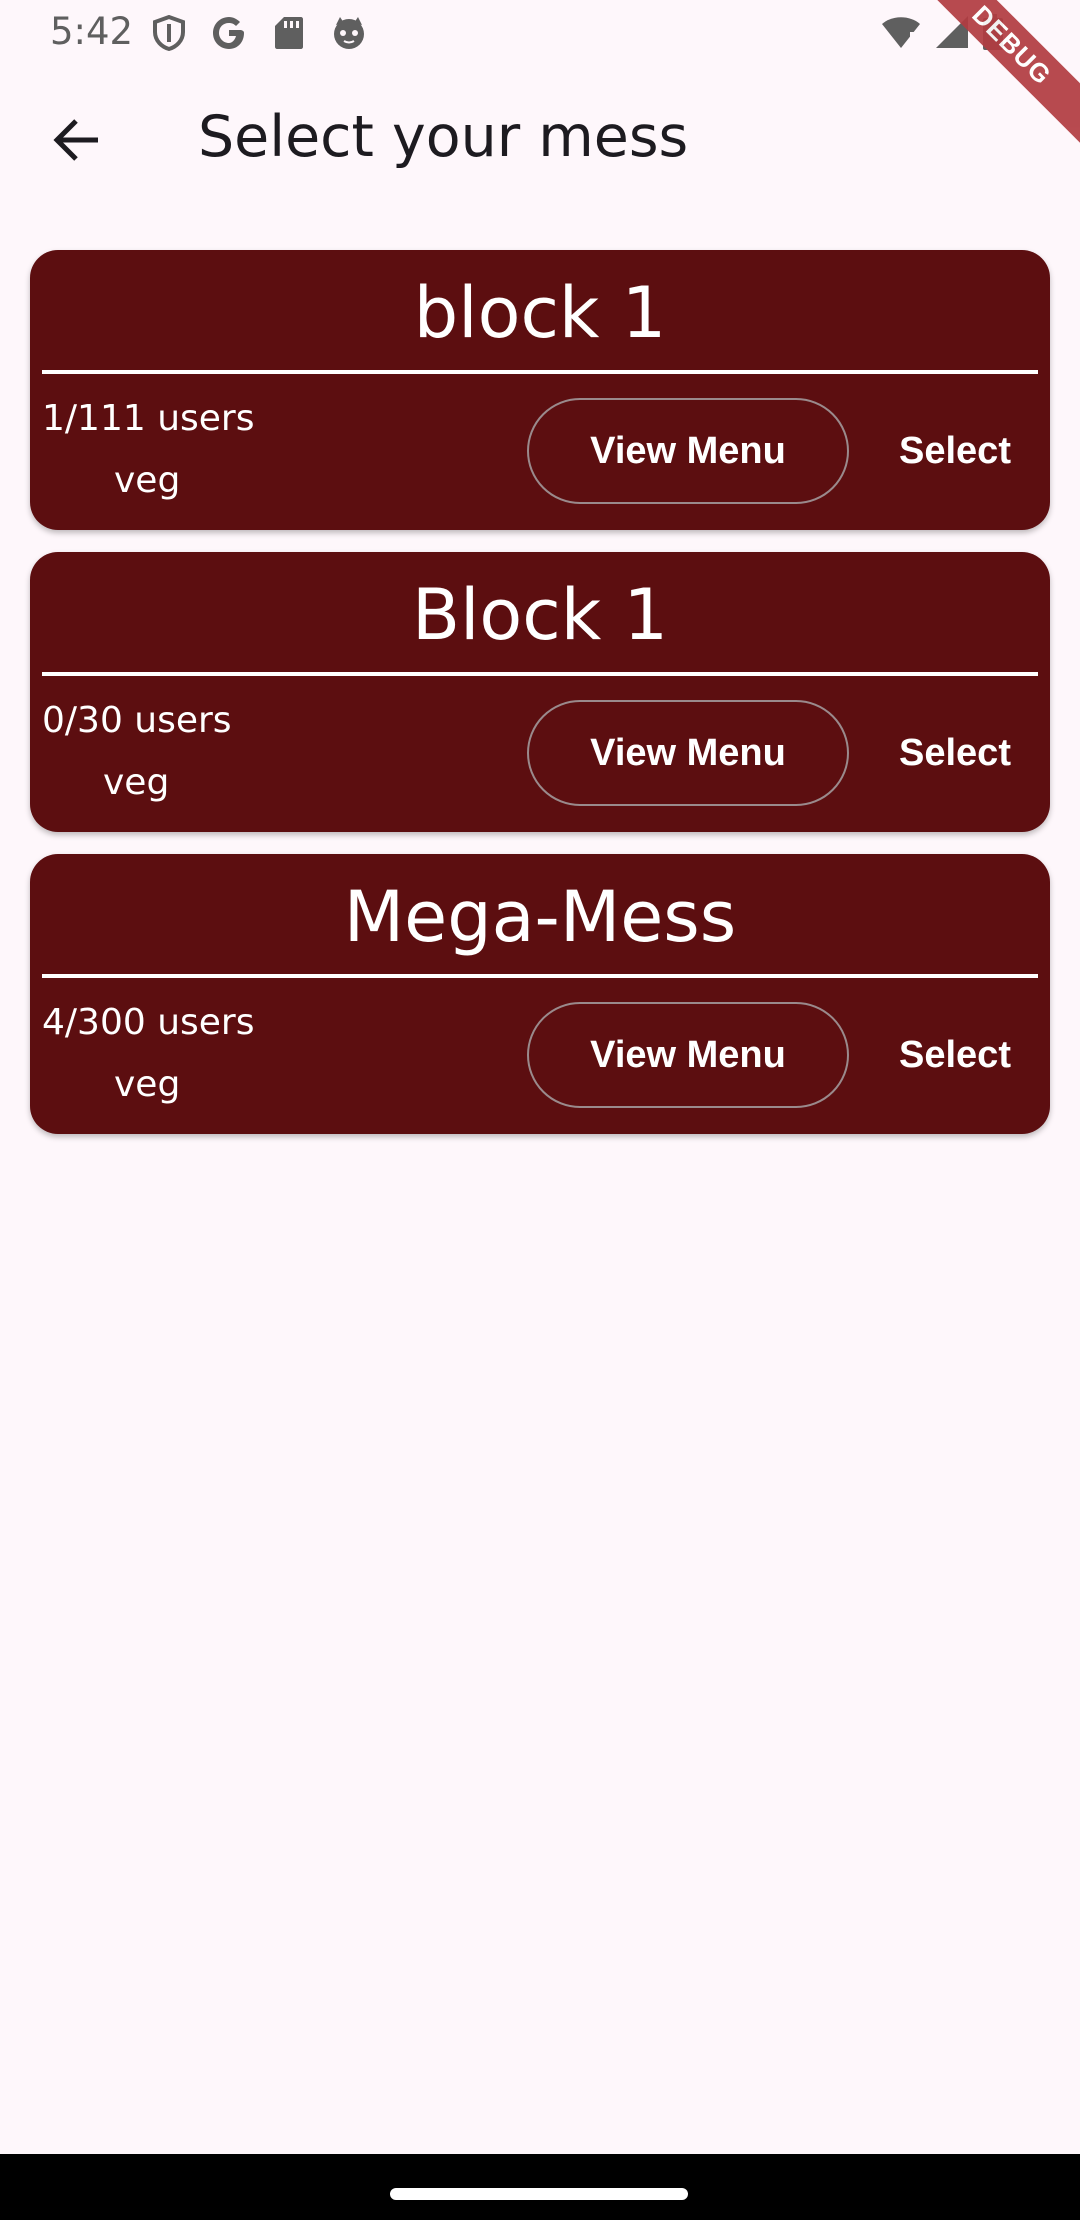 This screenshot has width=1080, height=2220. I want to click on shield-icon, so click(169, 33).